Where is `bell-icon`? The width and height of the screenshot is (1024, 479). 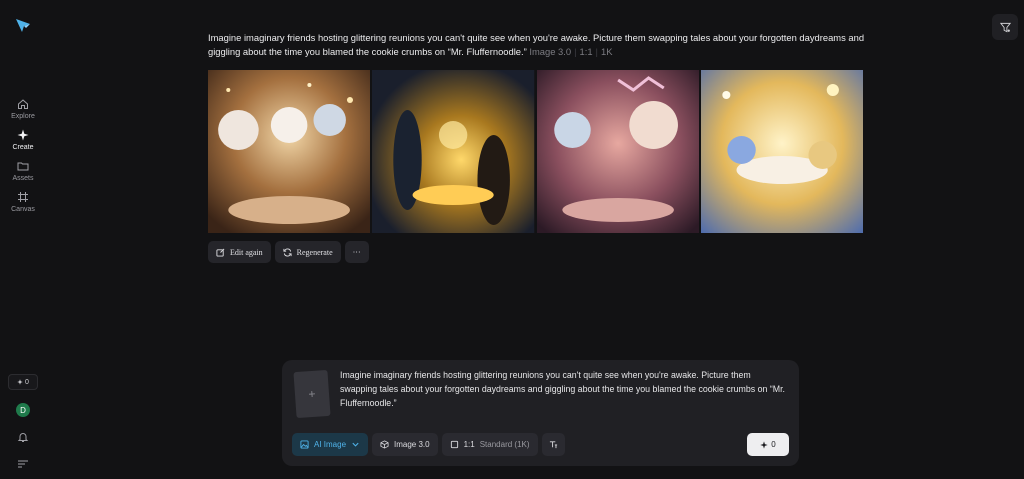 bell-icon is located at coordinates (23, 436).